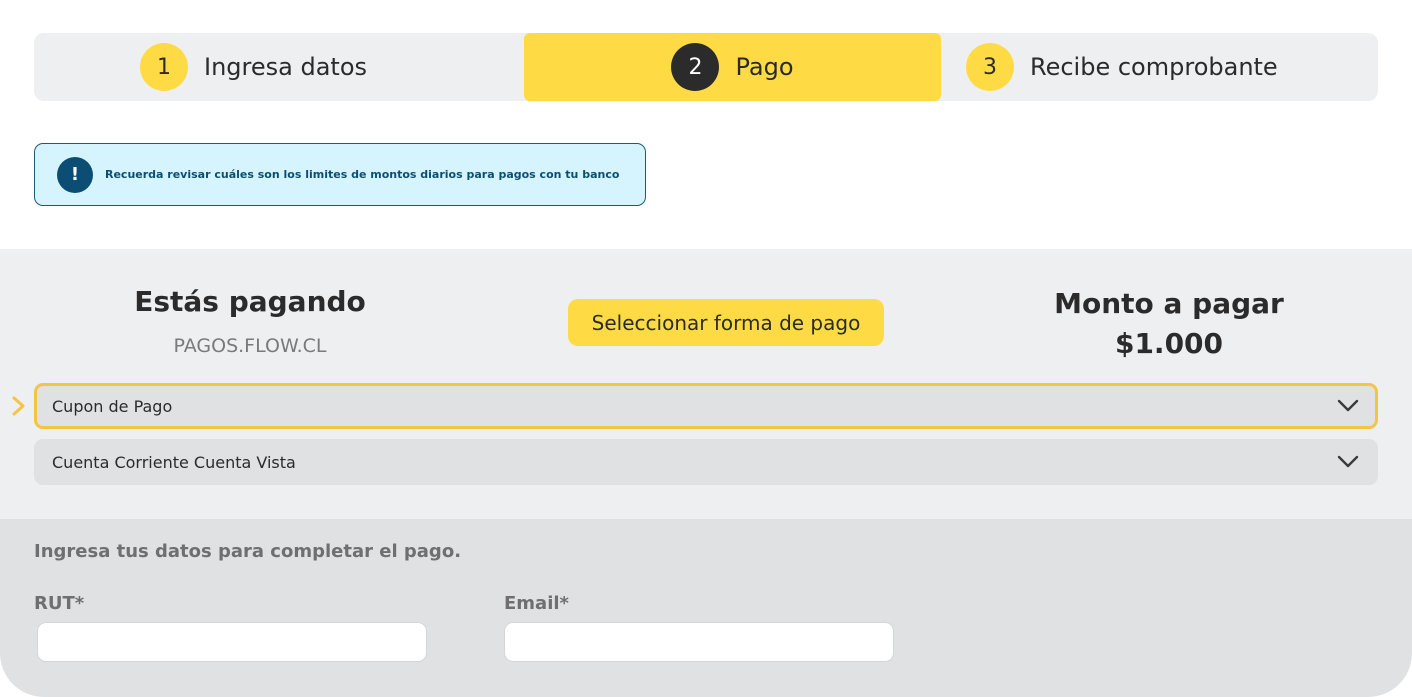  Describe the element at coordinates (695, 67) in the screenshot. I see `step-number-2: 2` at that location.